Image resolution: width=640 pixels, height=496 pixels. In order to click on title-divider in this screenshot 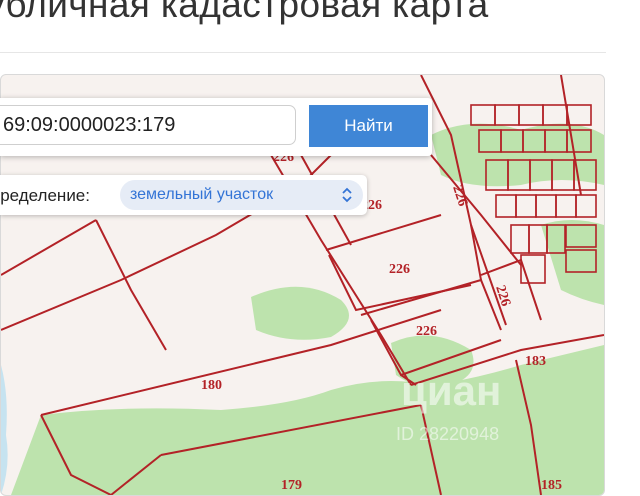, I will do `click(303, 52)`.